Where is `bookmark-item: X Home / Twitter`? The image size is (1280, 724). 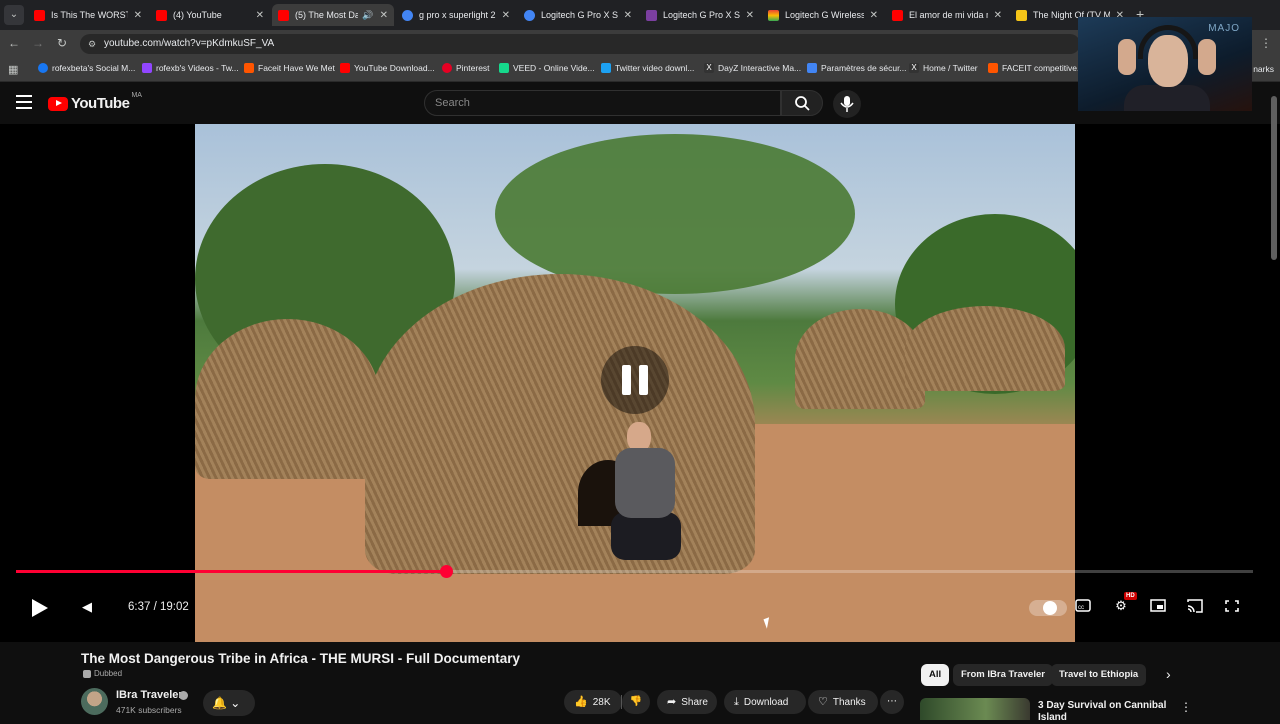
bookmark-item: X Home / Twitter is located at coordinates (943, 68).